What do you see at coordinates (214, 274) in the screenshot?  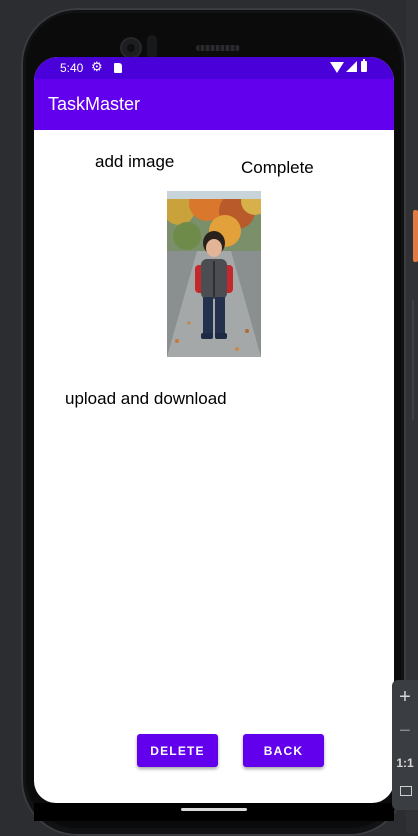 I see `task-image` at bounding box center [214, 274].